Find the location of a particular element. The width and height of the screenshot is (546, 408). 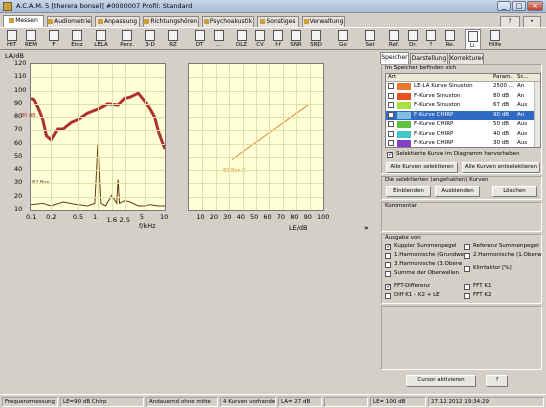

toolbar-button-li: Li. is located at coordinates (473, 39).